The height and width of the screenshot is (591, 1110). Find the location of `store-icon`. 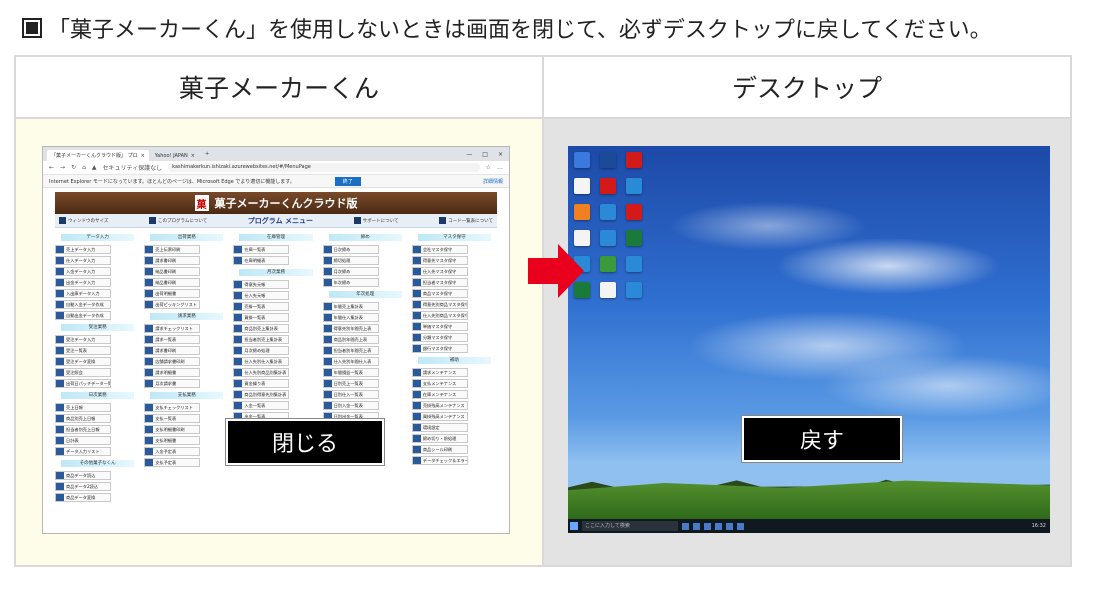

store-icon is located at coordinates (718, 526).